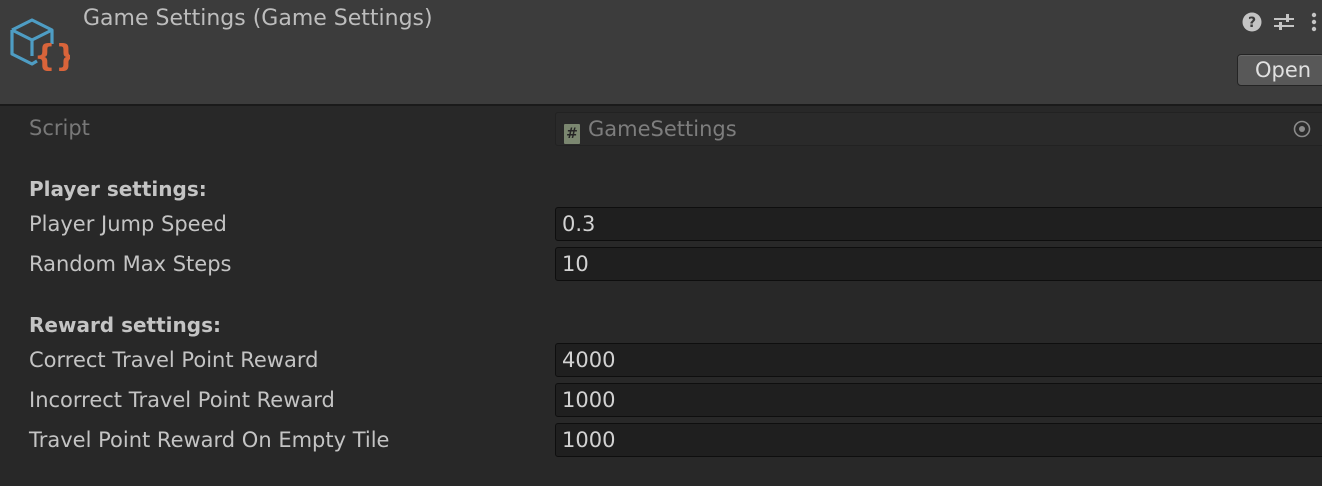 The width and height of the screenshot is (1322, 486). Describe the element at coordinates (209, 440) in the screenshot. I see `empty-tile-reward-label: Travel Point Reward On Empty Tile` at that location.